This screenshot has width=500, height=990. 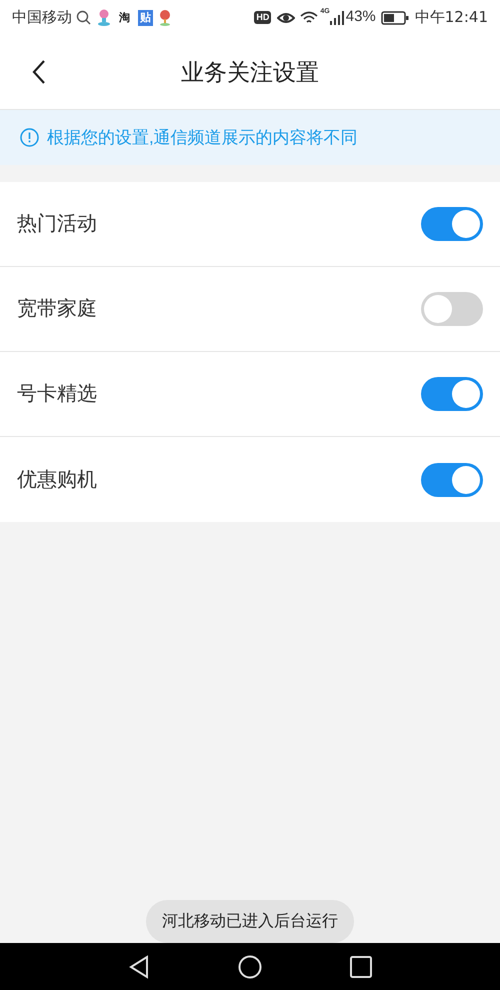 I want to click on back-icon, so click(x=39, y=72).